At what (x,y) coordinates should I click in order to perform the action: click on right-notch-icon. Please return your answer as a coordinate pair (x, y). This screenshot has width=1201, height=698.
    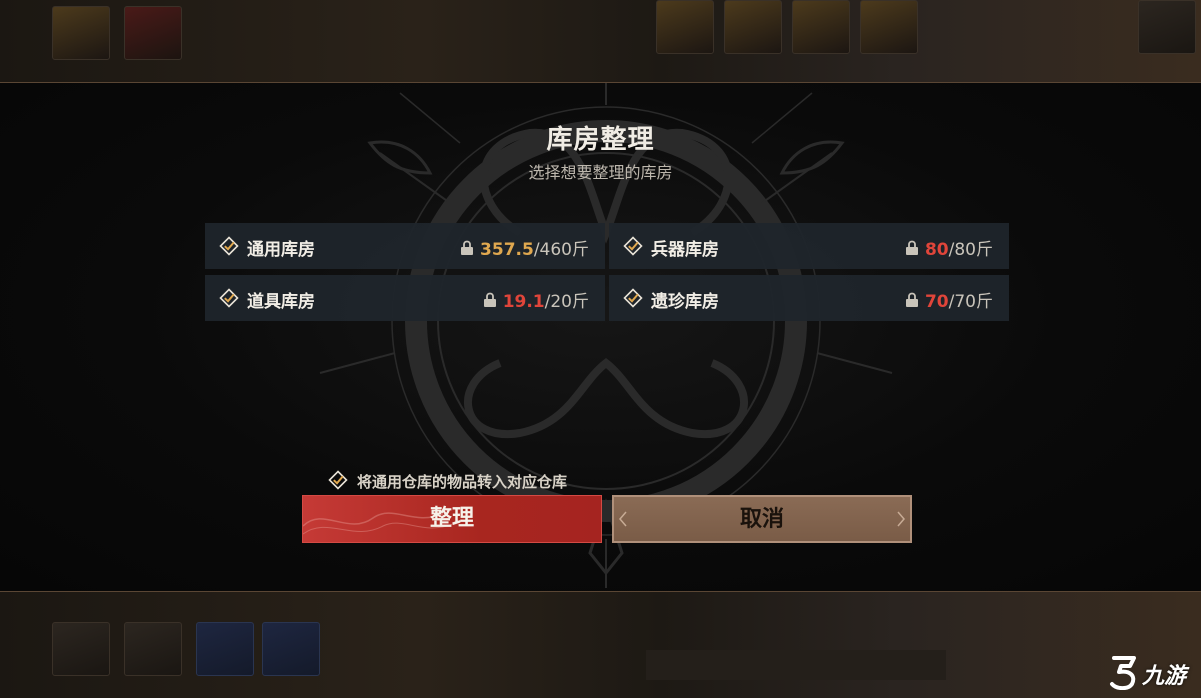
    Looking at the image, I should click on (901, 519).